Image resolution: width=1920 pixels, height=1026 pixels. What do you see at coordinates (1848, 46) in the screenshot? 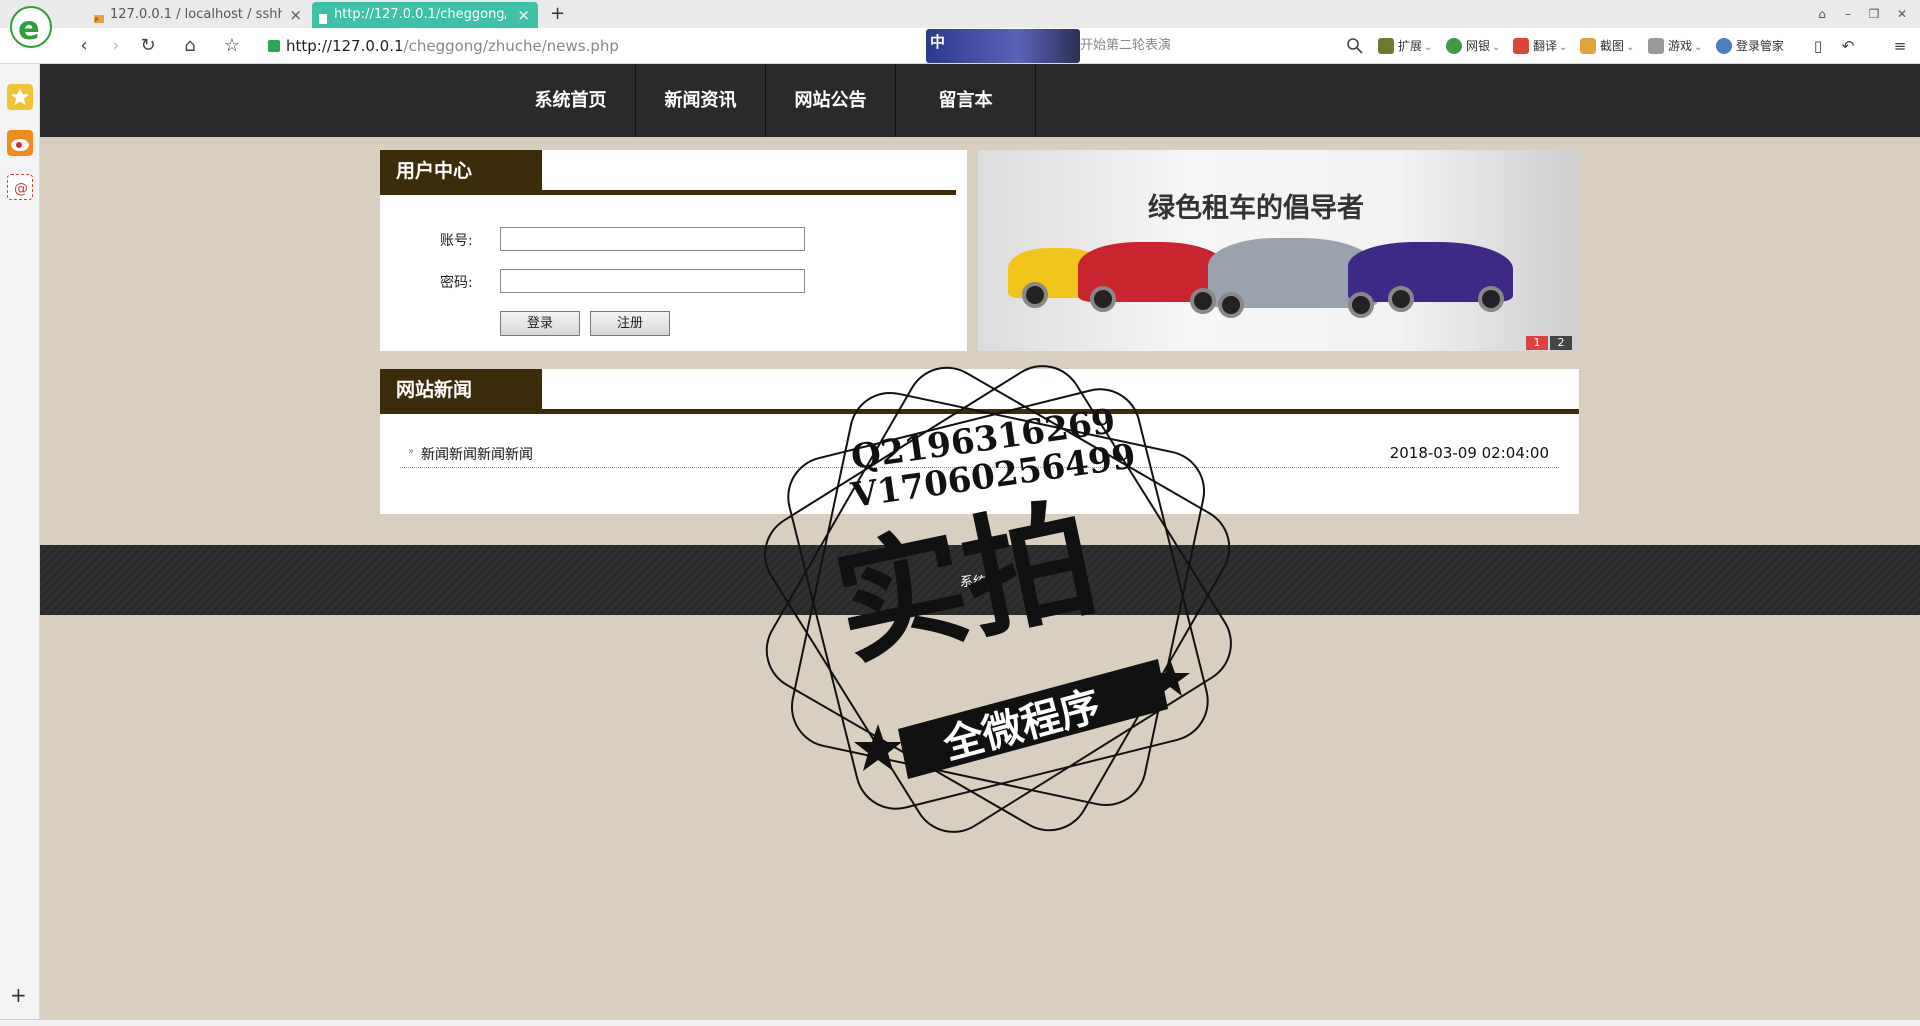
I see `undo-icon: ↶` at bounding box center [1848, 46].